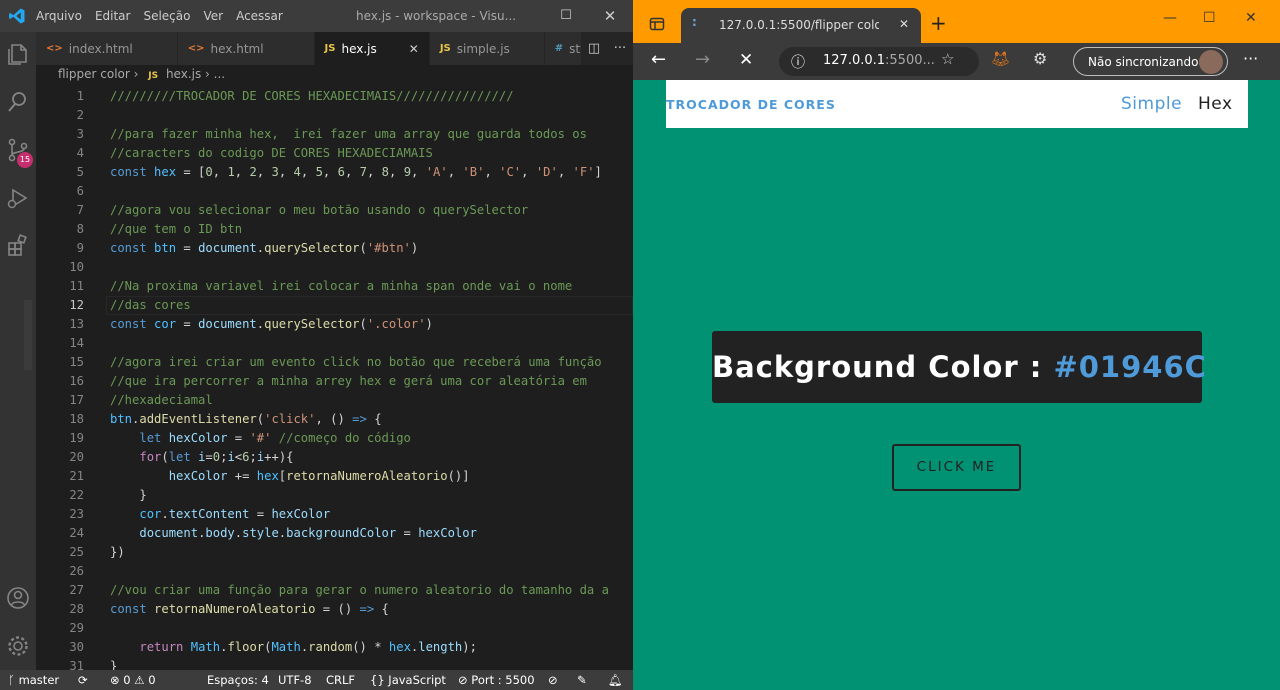 The width and height of the screenshot is (1280, 690). I want to click on code-line: 22 }, so click(334, 495).